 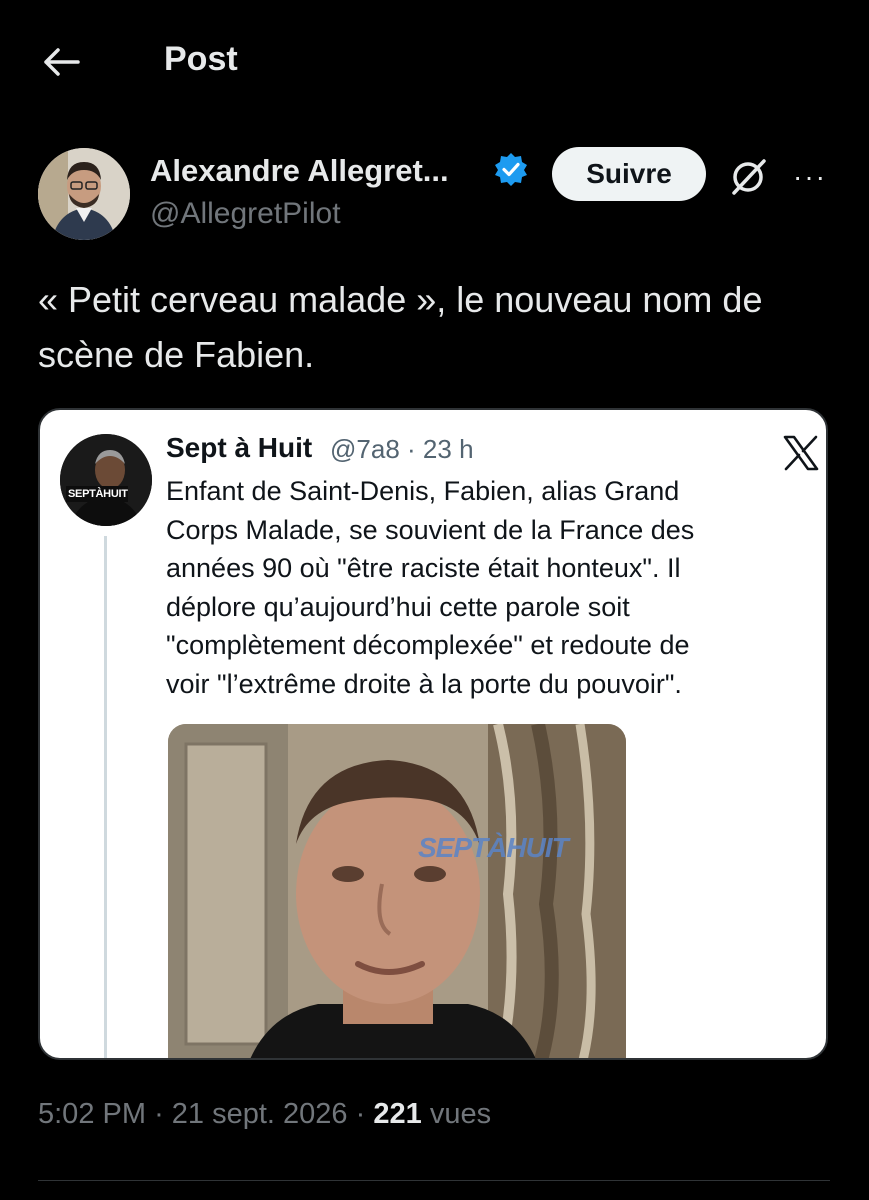 I want to click on quoted-avatar-label: SEPTÀHUIT, so click(x=98, y=494).